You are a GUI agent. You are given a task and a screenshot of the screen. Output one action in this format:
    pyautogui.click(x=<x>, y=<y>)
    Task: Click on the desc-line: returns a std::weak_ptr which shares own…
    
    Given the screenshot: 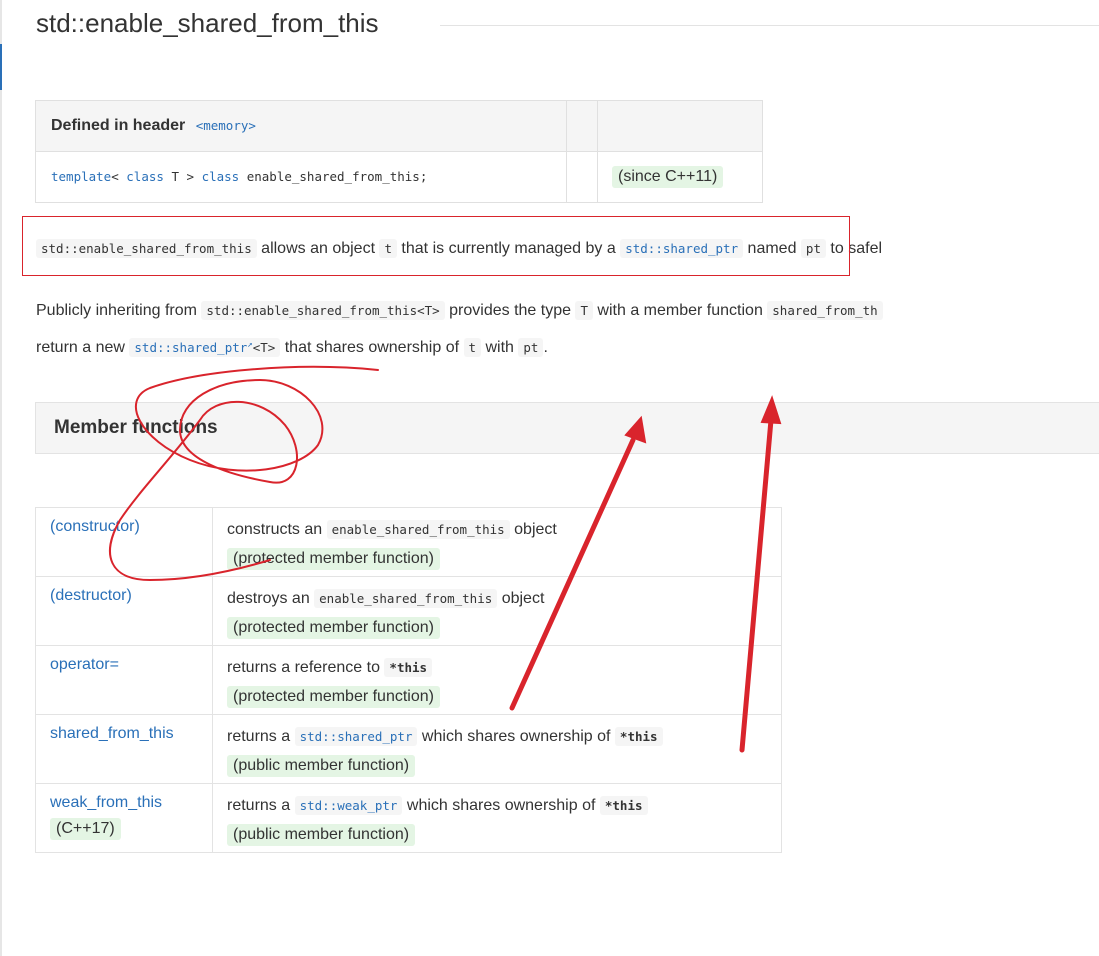 What is the action you would take?
    pyautogui.click(x=497, y=806)
    